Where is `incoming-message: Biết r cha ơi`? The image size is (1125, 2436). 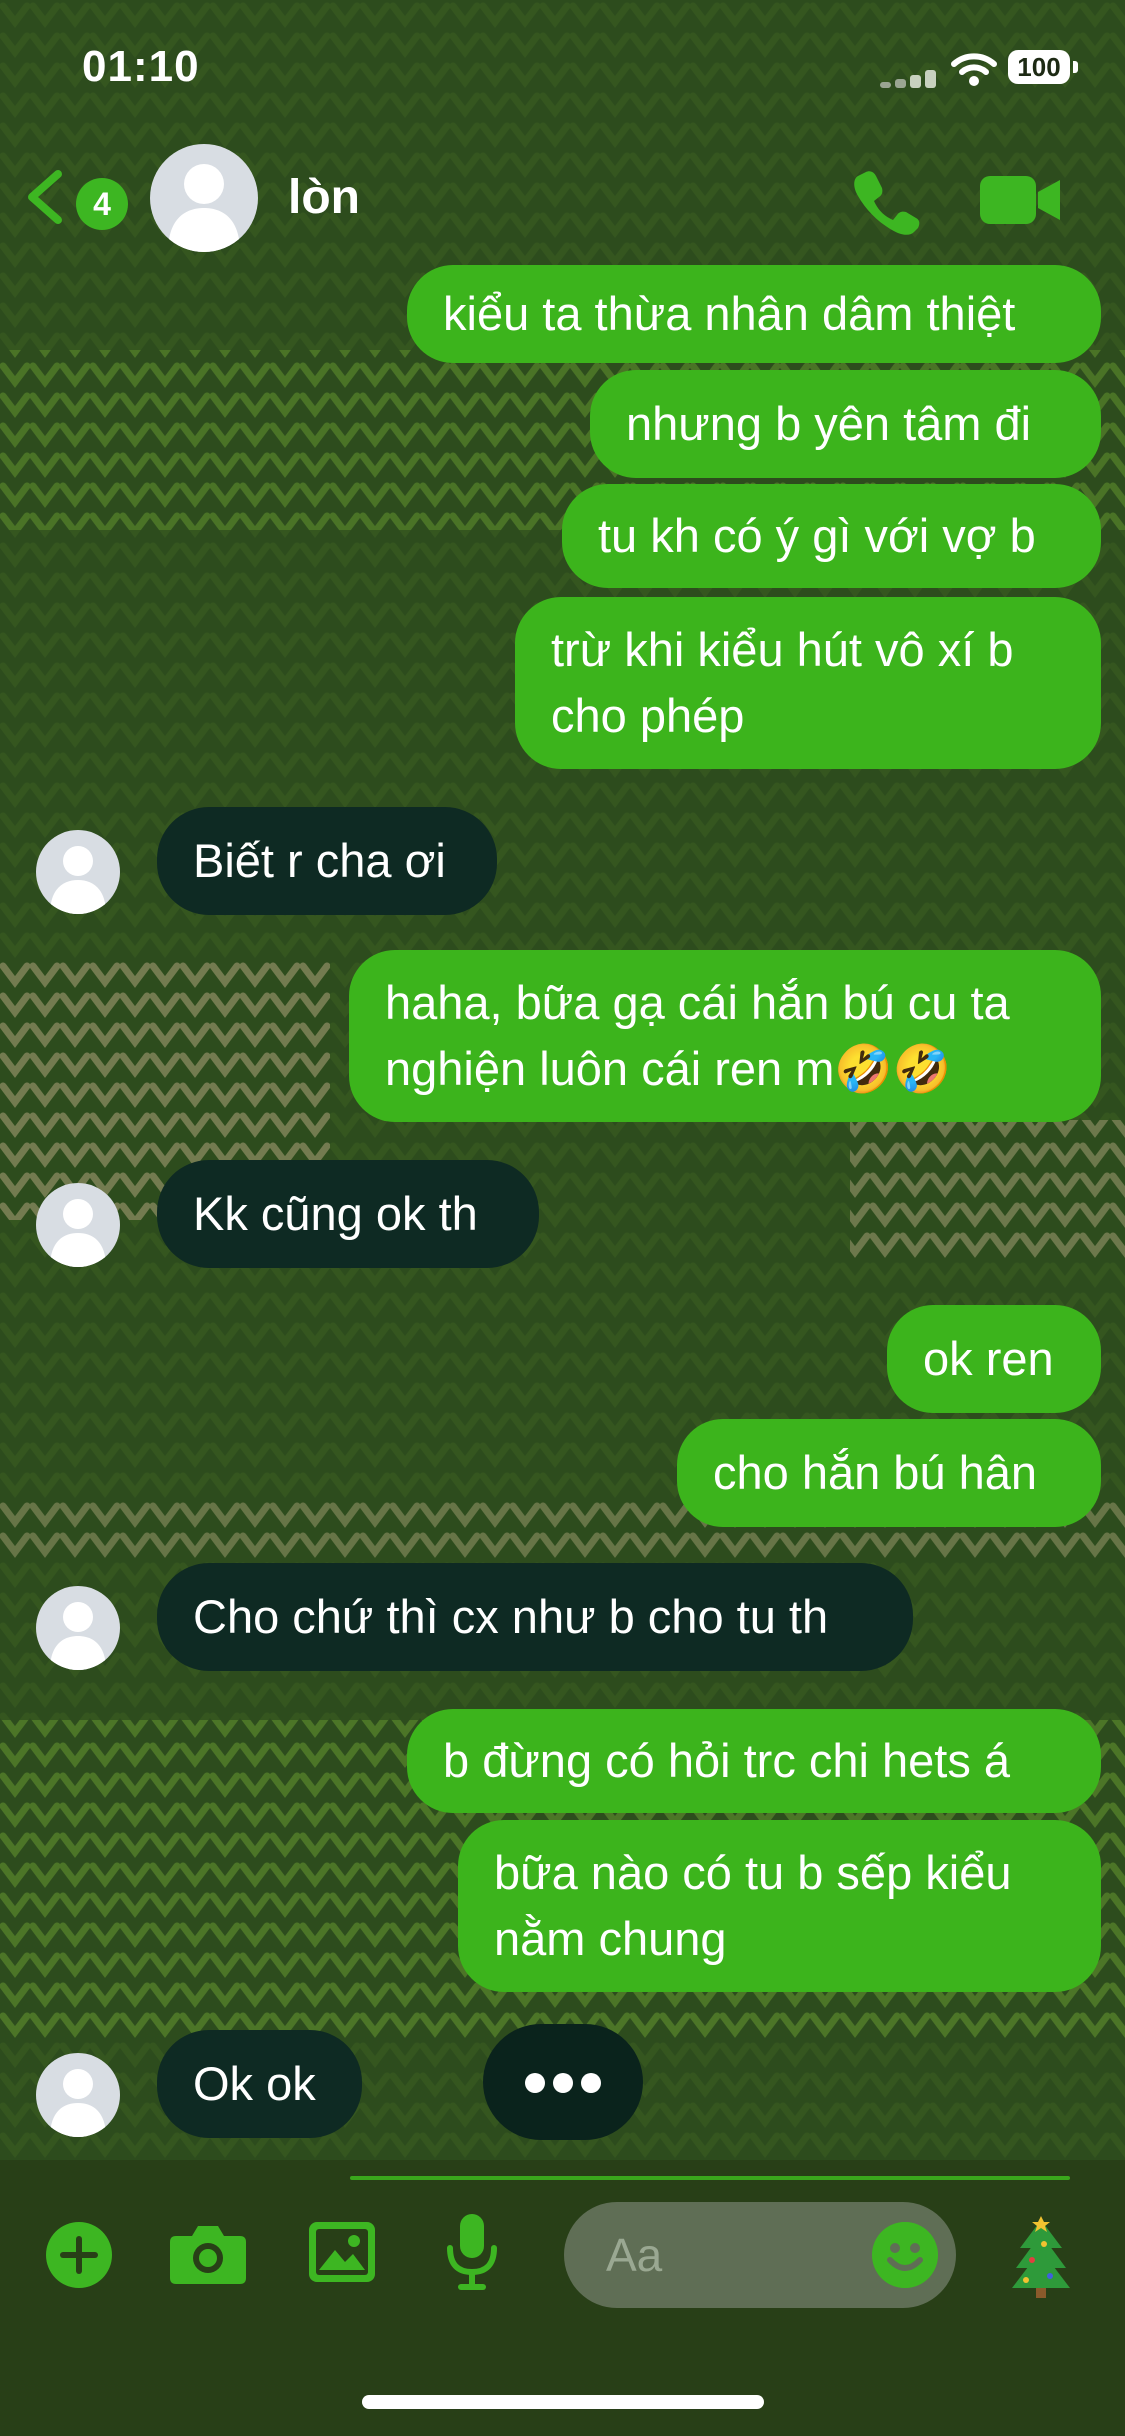 incoming-message: Biết r cha ơi is located at coordinates (327, 861).